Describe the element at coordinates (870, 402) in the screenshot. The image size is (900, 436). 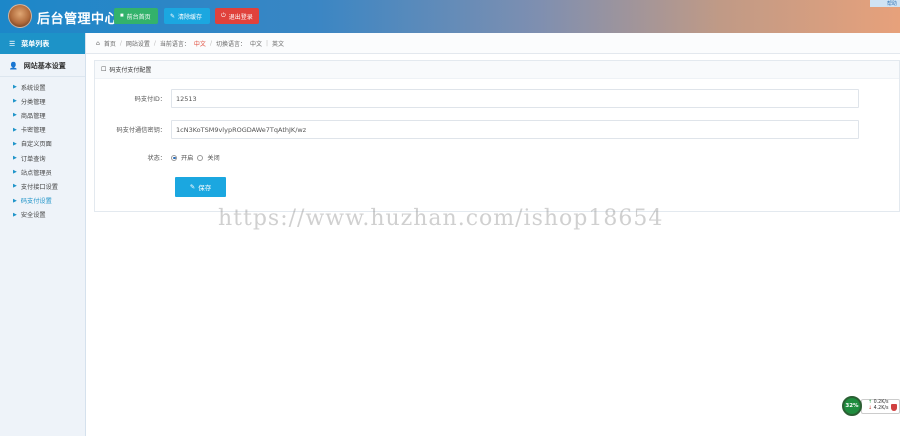
I see `upload-arrow-icon: ↑` at that location.